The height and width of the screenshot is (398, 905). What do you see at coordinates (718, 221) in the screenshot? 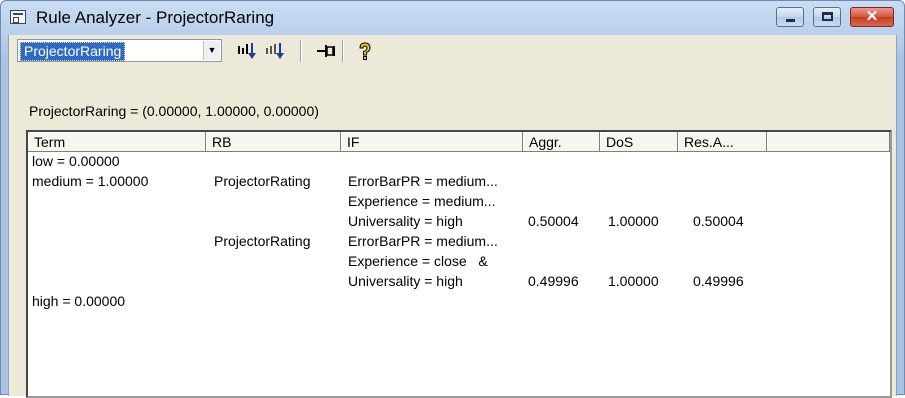
I see `rule-1-res: 0.50004` at bounding box center [718, 221].